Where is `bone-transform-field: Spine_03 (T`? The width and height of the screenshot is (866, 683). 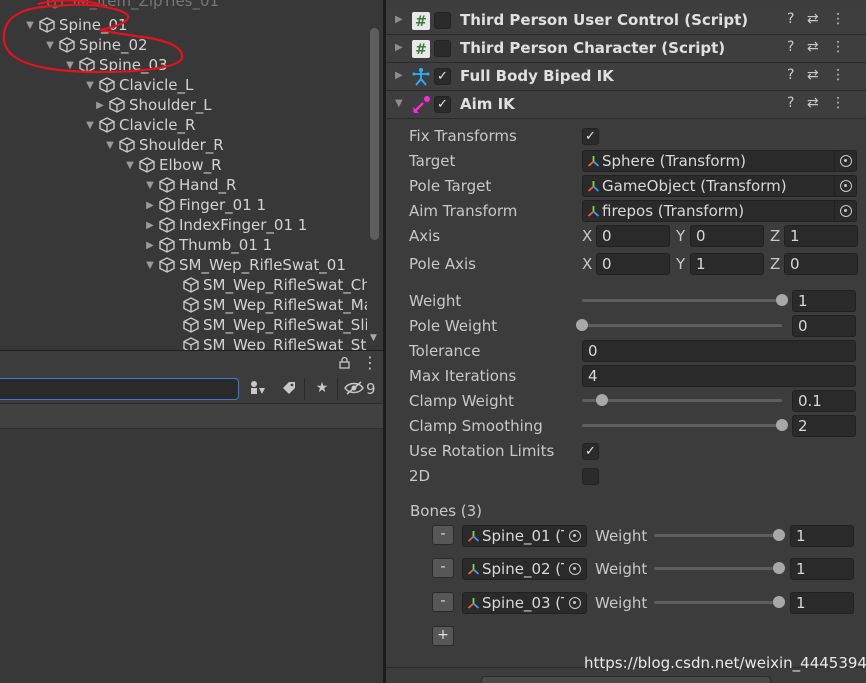 bone-transform-field: Spine_03 (T is located at coordinates (524, 603).